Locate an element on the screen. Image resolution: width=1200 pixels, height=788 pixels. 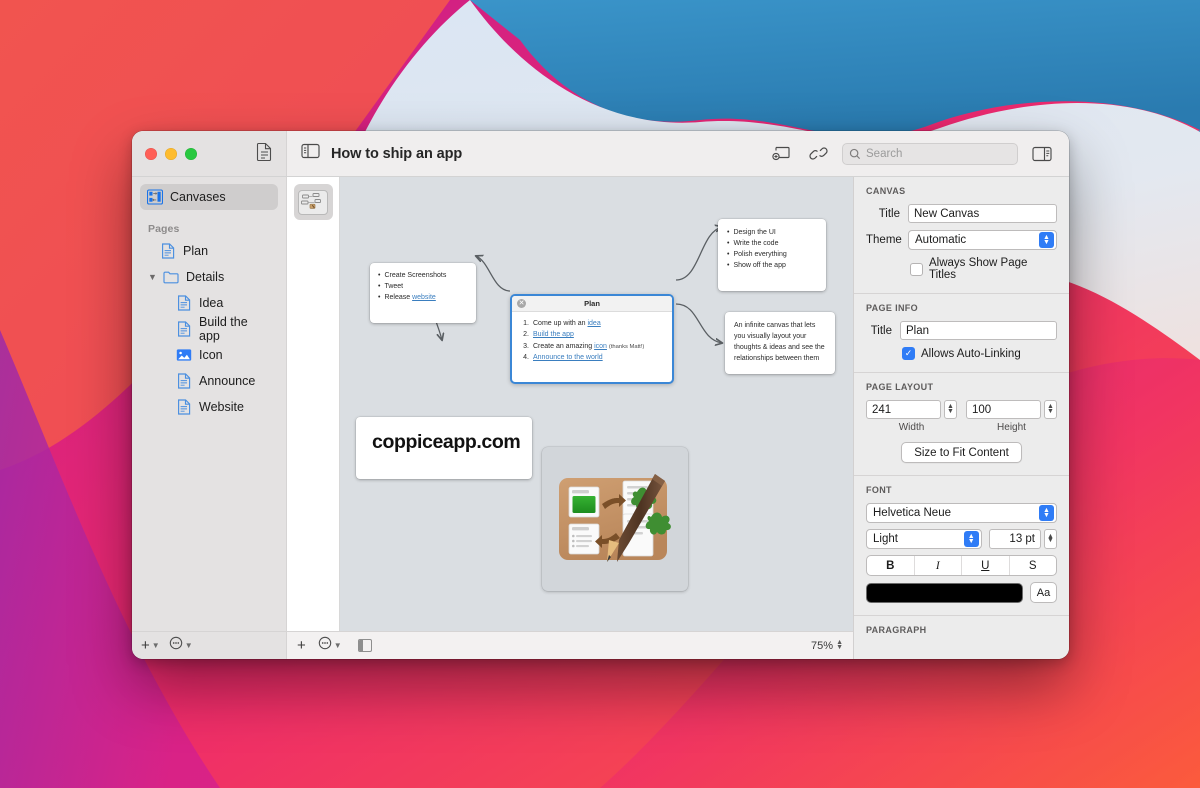
sidebar-section-pages: Pages is located at coordinates (164, 229).